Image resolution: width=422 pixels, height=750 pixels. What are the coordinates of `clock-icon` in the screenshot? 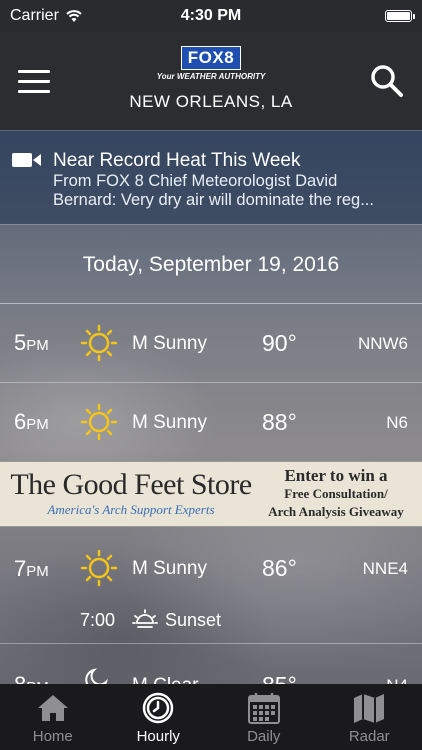 It's located at (158, 708).